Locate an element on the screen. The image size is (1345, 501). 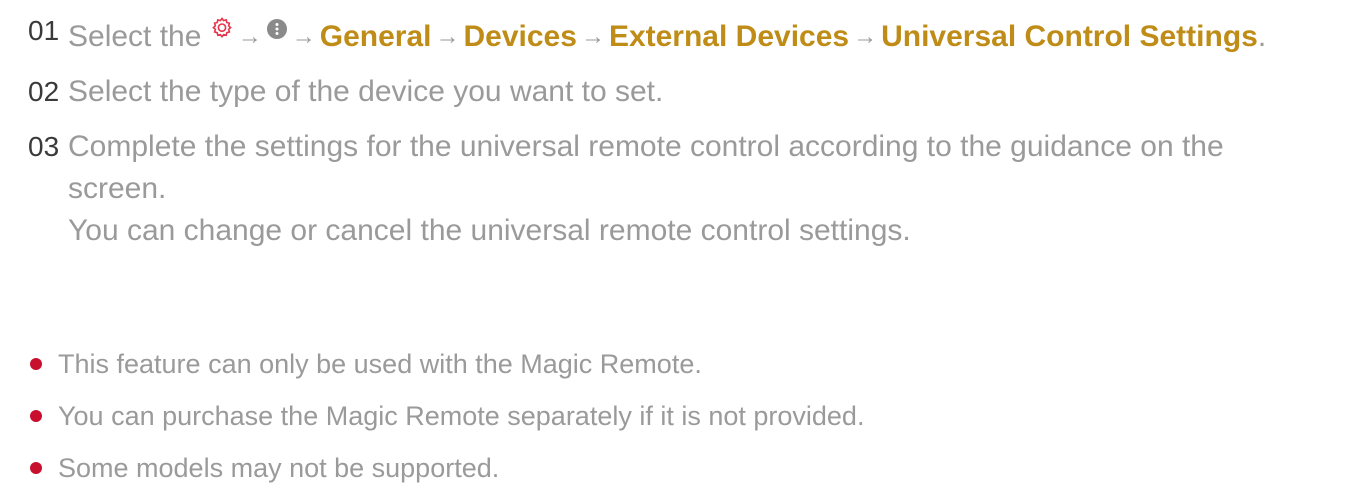
step-prefix: Select the is located at coordinates (135, 36).